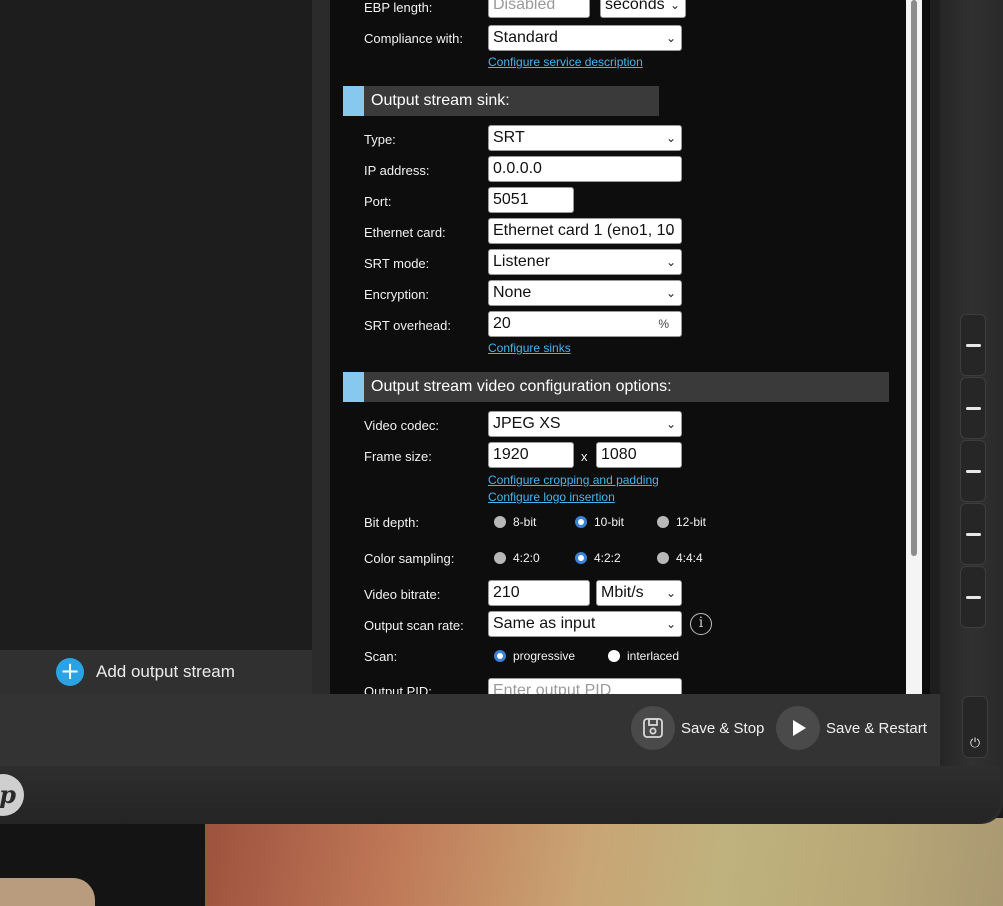  Describe the element at coordinates (622, 592) in the screenshot. I see `video-bitrate-unit-value: Mbit/s` at that location.